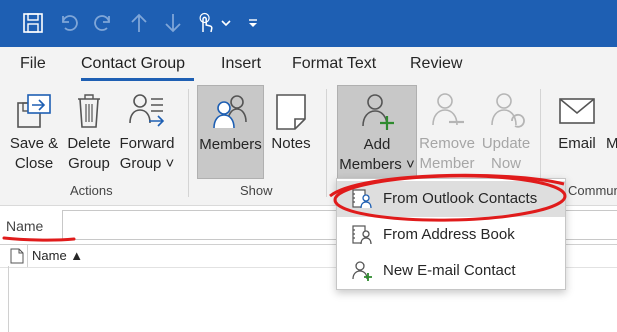 The width and height of the screenshot is (617, 332). I want to click on delete-group-label-1: Delete, so click(89, 143).